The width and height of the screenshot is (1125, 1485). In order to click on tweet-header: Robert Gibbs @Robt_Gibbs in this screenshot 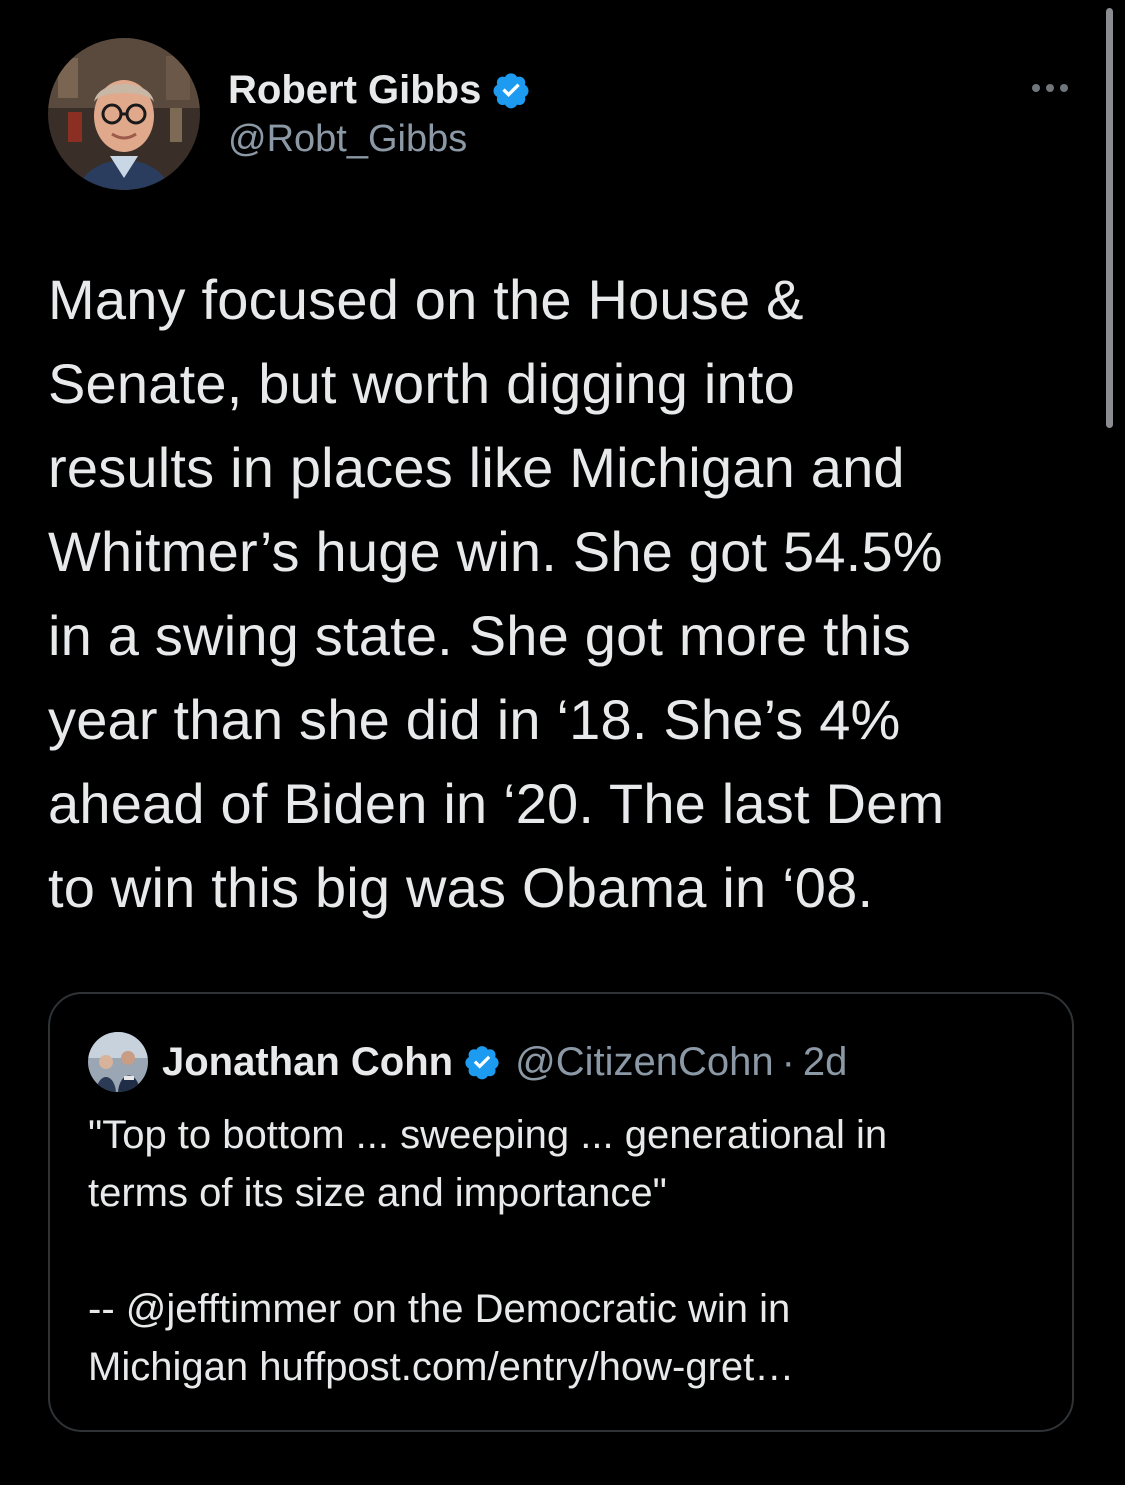, I will do `click(563, 115)`.